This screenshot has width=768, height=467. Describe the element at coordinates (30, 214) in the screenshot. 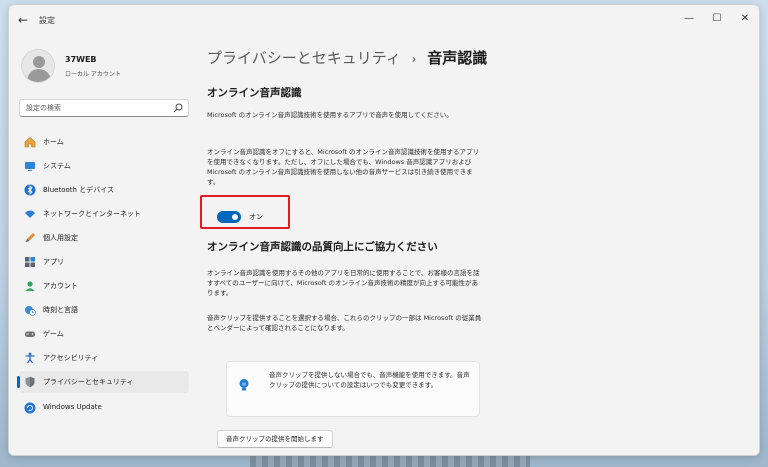

I see `wifi-icon` at that location.